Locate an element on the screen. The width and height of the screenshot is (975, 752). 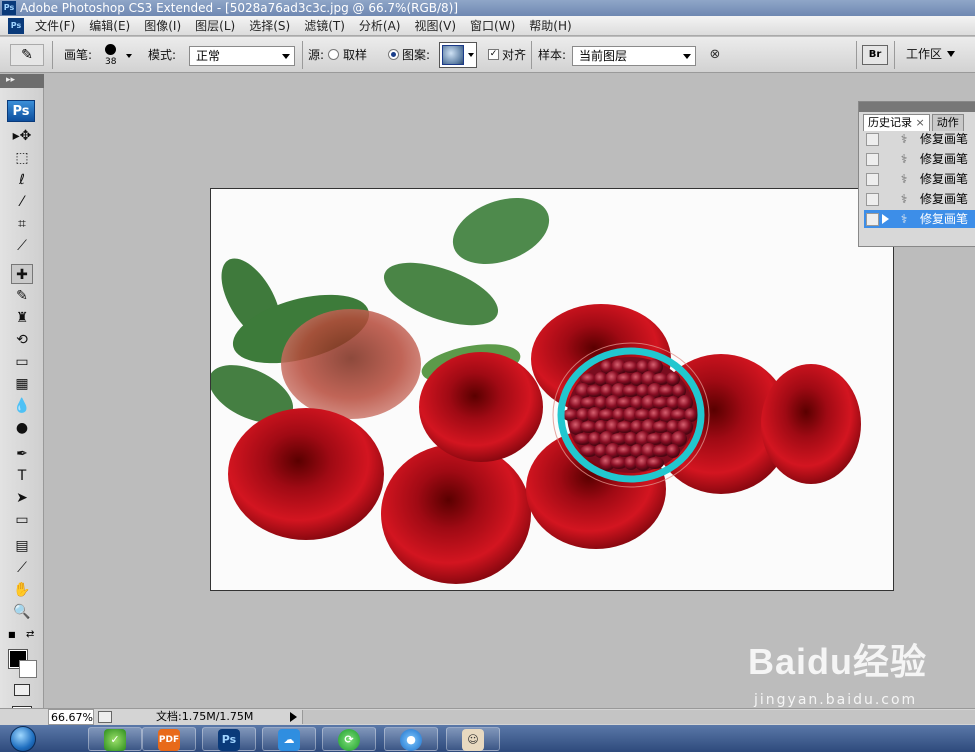
photoshop-icon: Ps is located at coordinates (229, 740).